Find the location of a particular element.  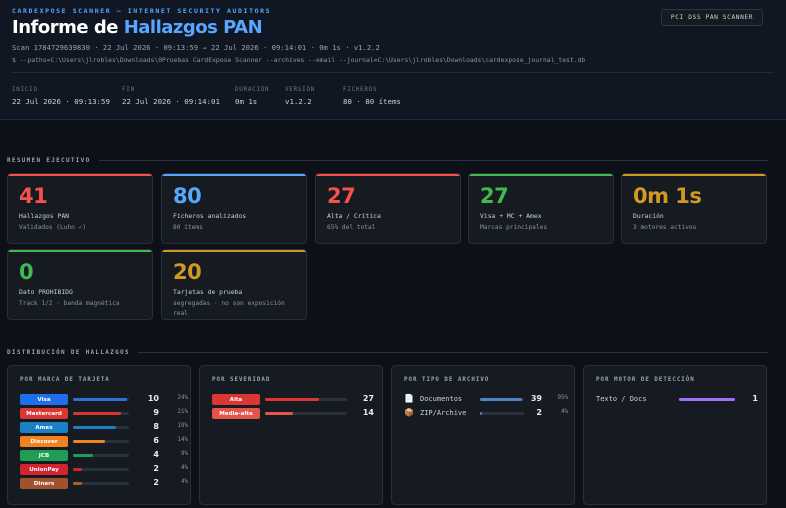

brand-row: Amex 8 19% is located at coordinates (104, 428).